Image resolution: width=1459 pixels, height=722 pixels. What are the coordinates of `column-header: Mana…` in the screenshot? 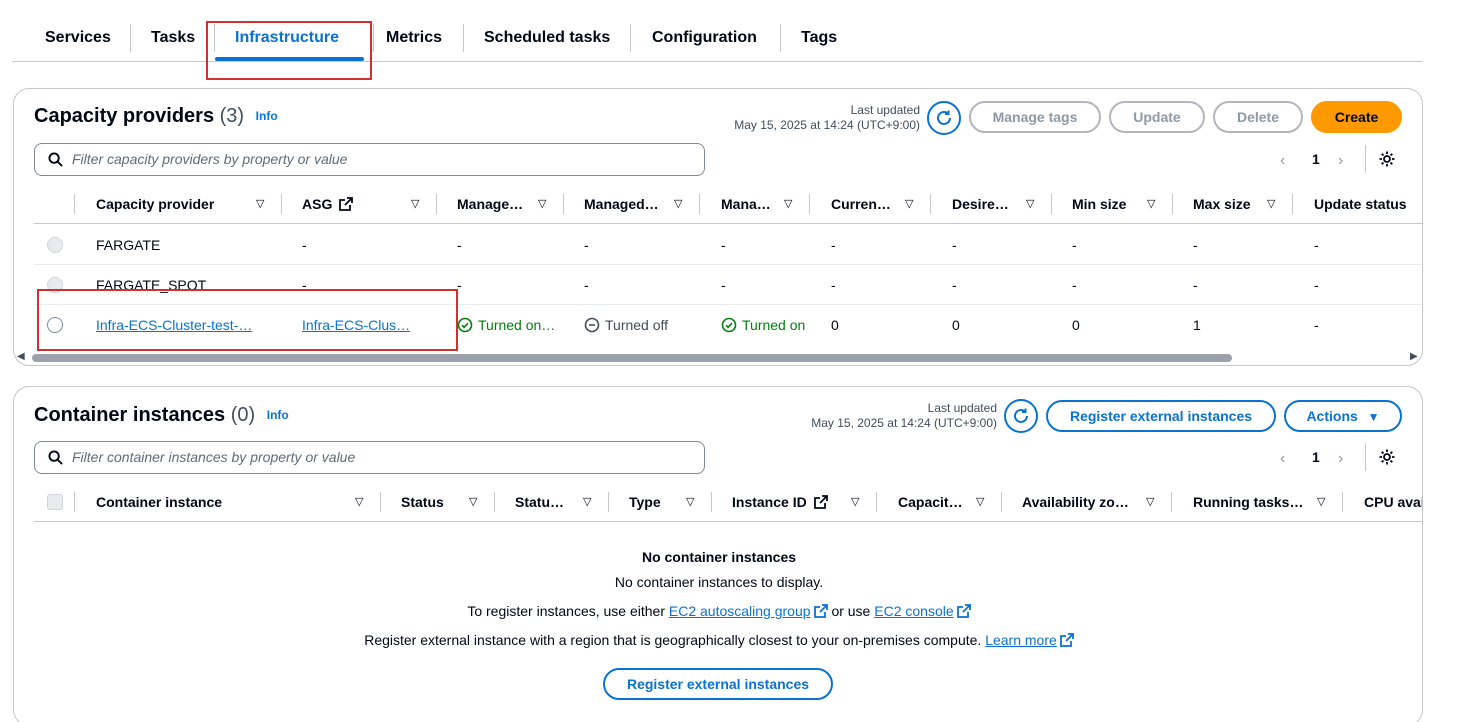 It's located at (746, 204).